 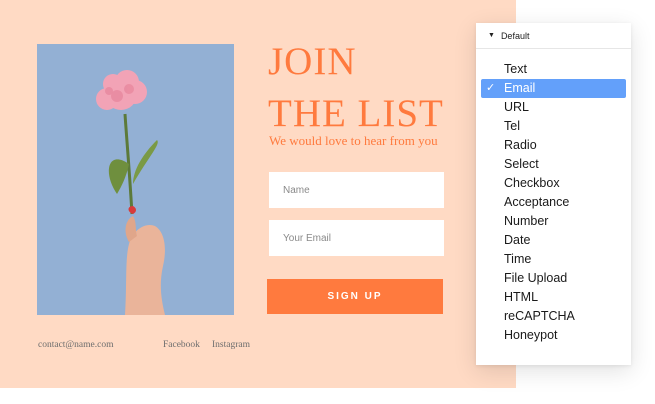 I want to click on caret-down-icon: ▼, so click(x=491, y=35).